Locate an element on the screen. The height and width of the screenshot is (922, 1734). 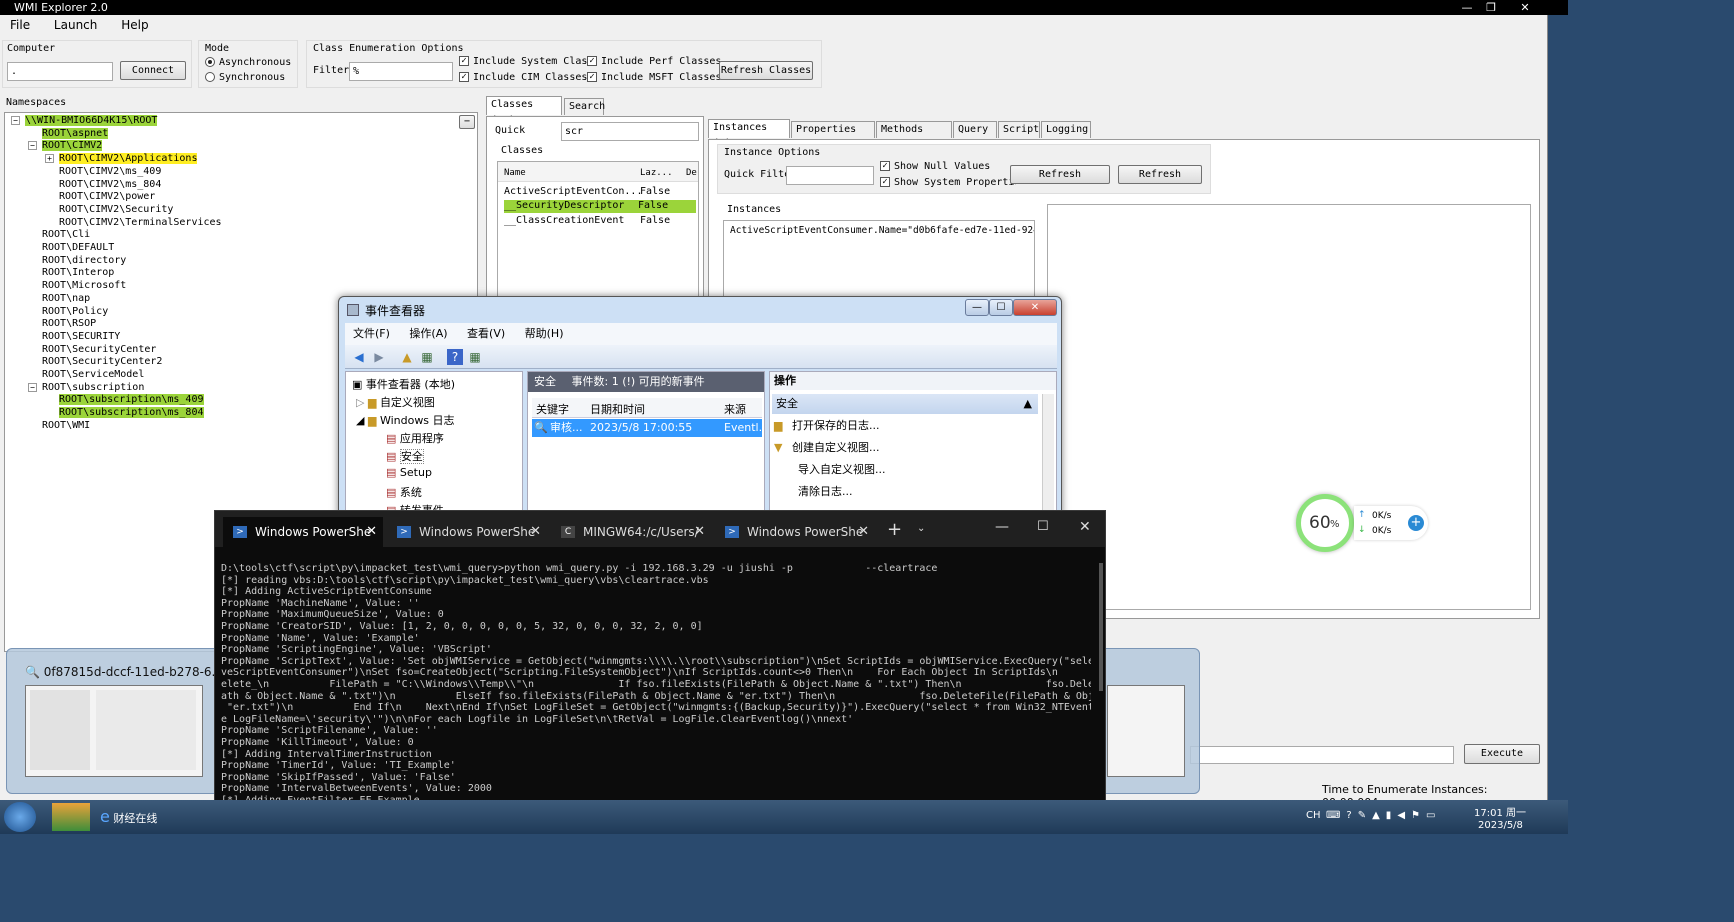
show-pane-icon: ▦ is located at coordinates (427, 357).